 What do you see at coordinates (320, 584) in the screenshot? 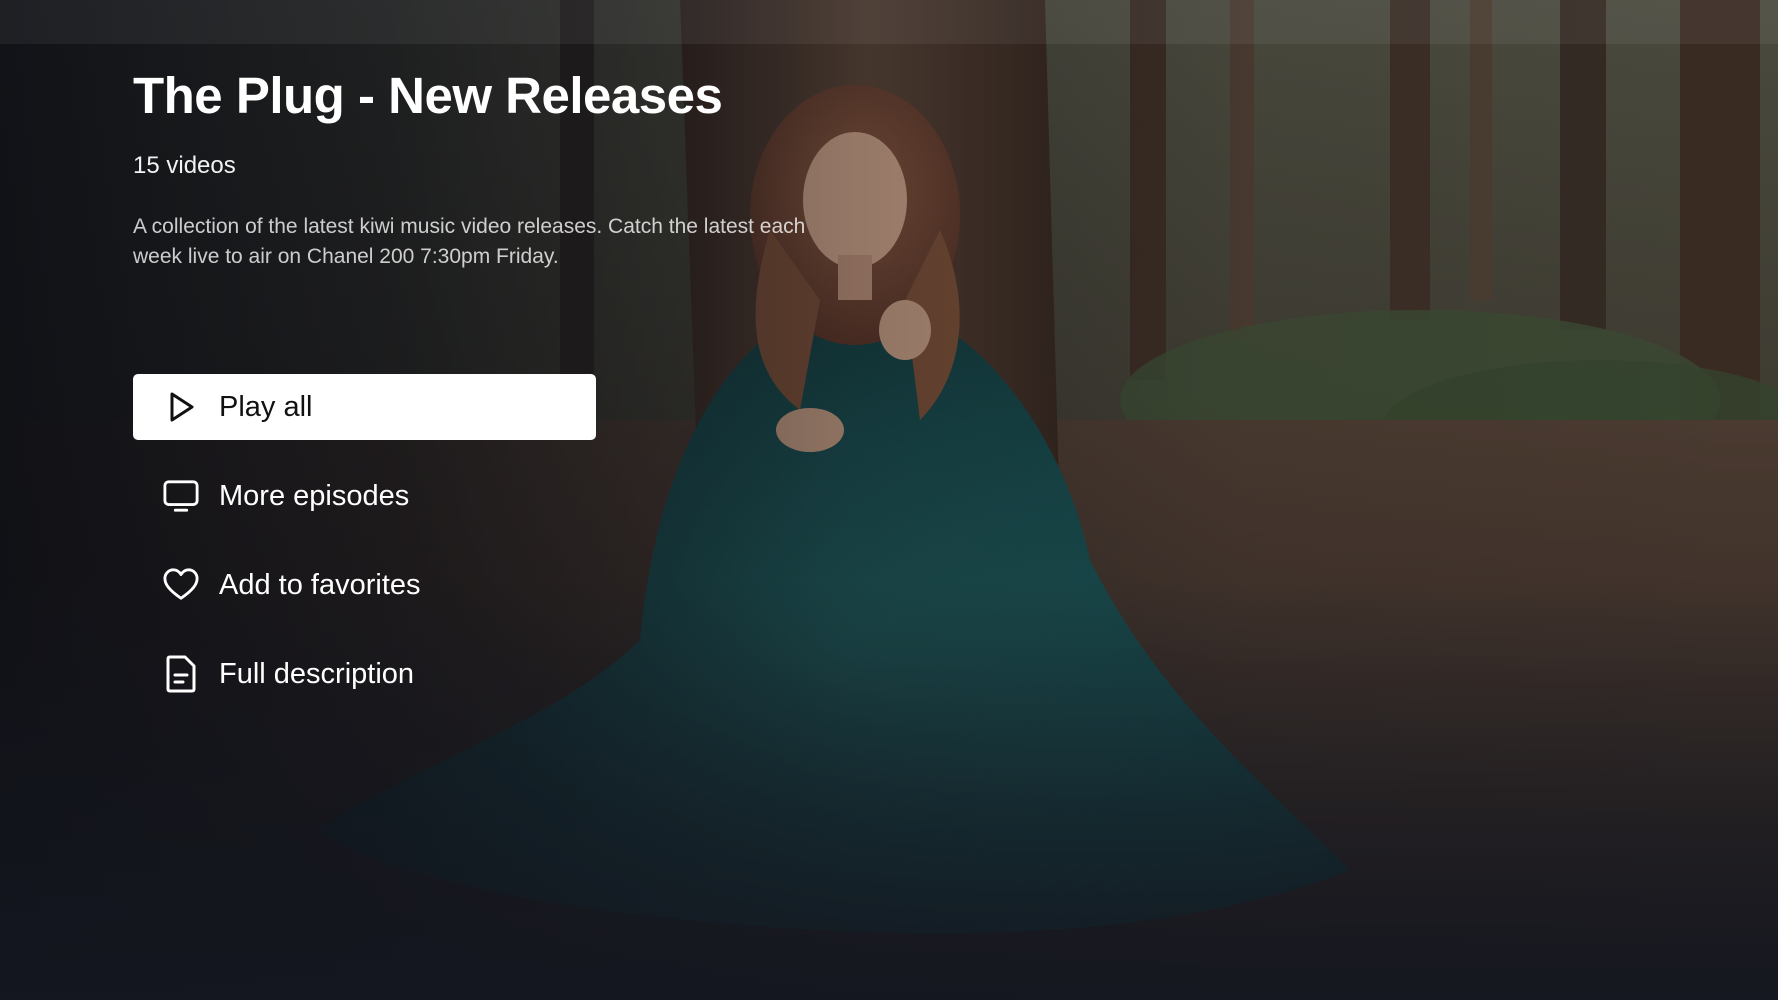
I see `add-to-favorites-label: Add to favorites` at bounding box center [320, 584].